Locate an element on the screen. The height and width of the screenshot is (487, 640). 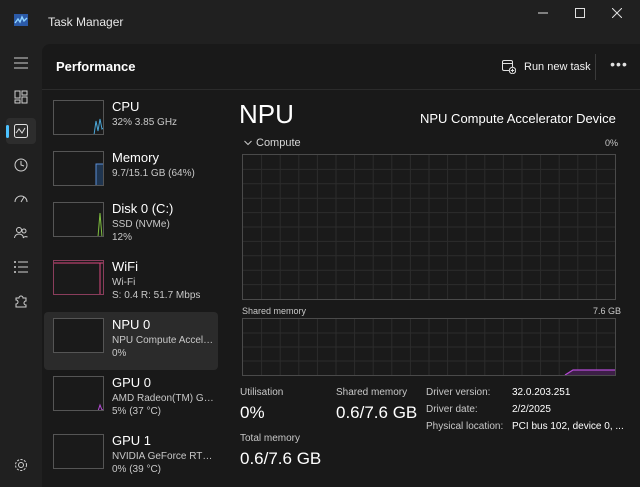
compute-engine-selector: Compute is located at coordinates (272, 143).